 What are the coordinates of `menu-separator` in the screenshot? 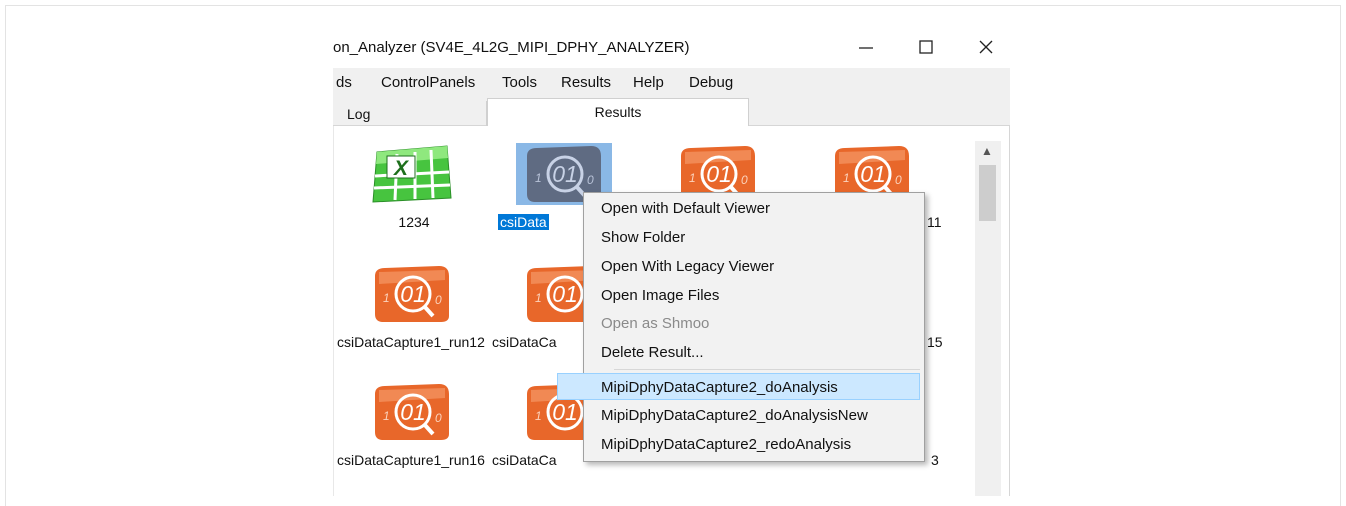 It's located at (767, 369).